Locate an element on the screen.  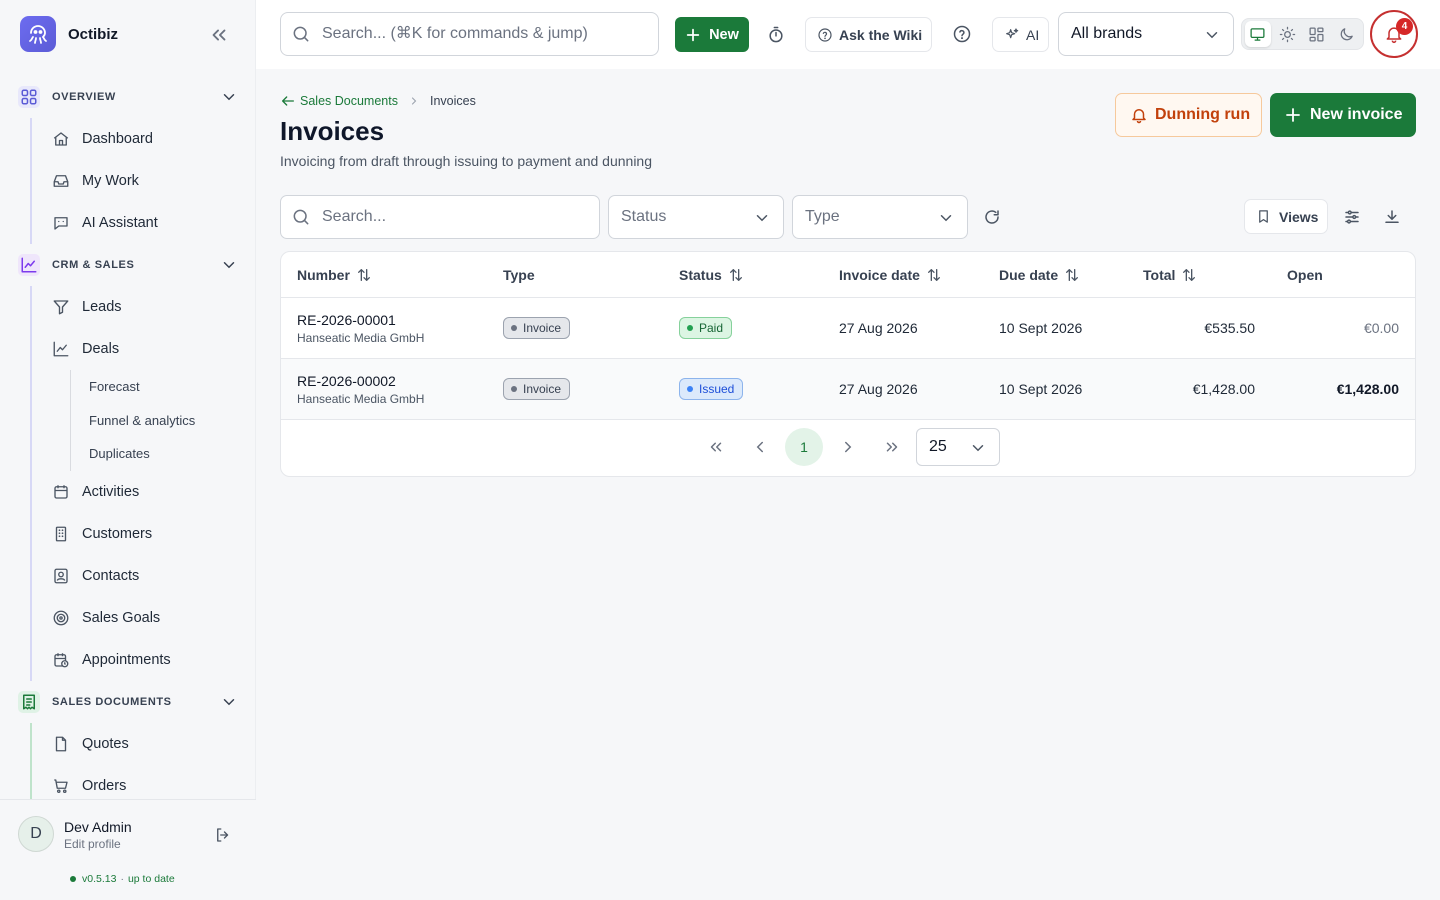
arrow-left-icon is located at coordinates (288, 101).